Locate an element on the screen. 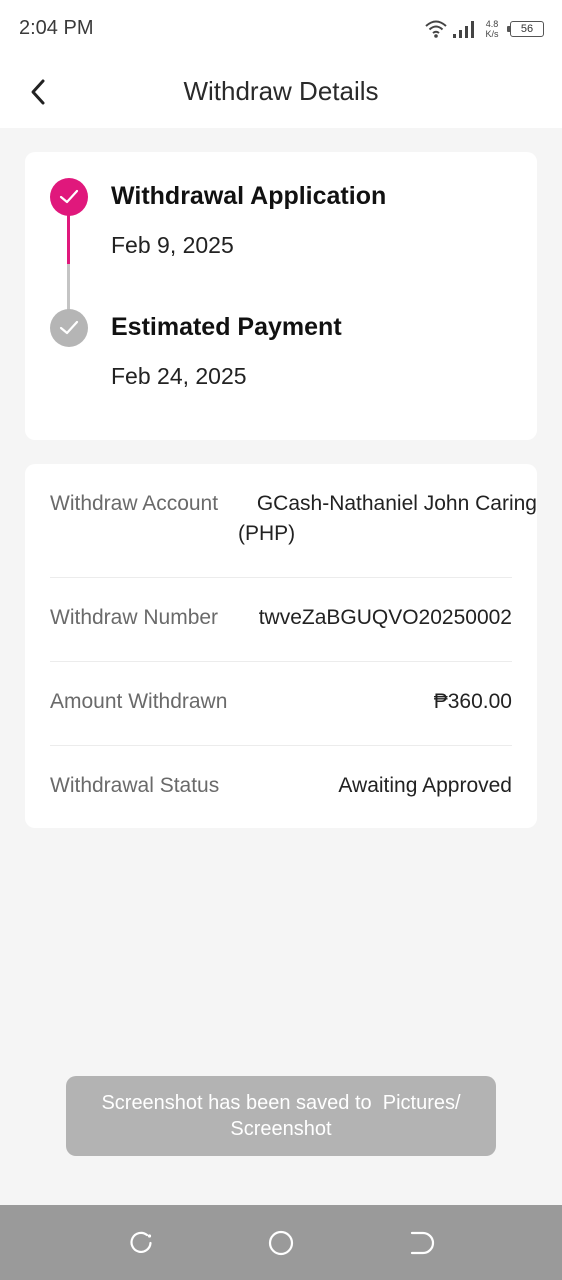 Image resolution: width=562 pixels, height=1280 pixels. detail-row-status: Withdrawal Status Awaiting Approved is located at coordinates (281, 789).